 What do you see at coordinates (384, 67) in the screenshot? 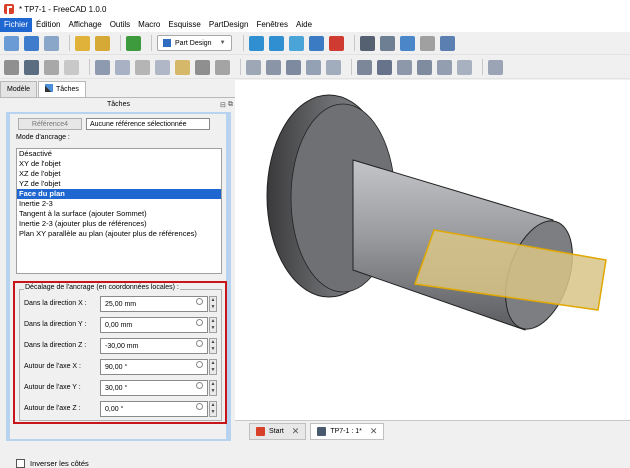
I see `hole-icon` at bounding box center [384, 67].